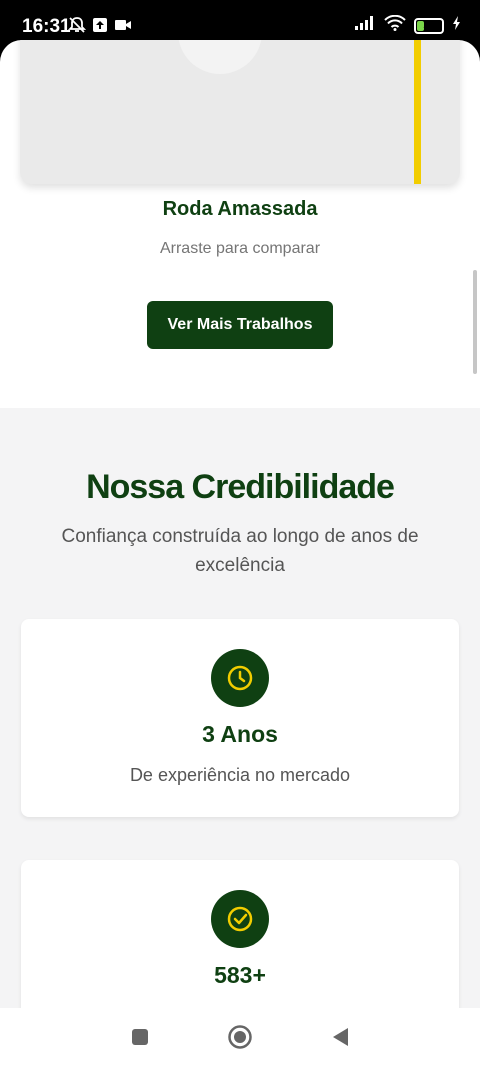  Describe the element at coordinates (220, 57) in the screenshot. I see `slider-image-shape` at that location.